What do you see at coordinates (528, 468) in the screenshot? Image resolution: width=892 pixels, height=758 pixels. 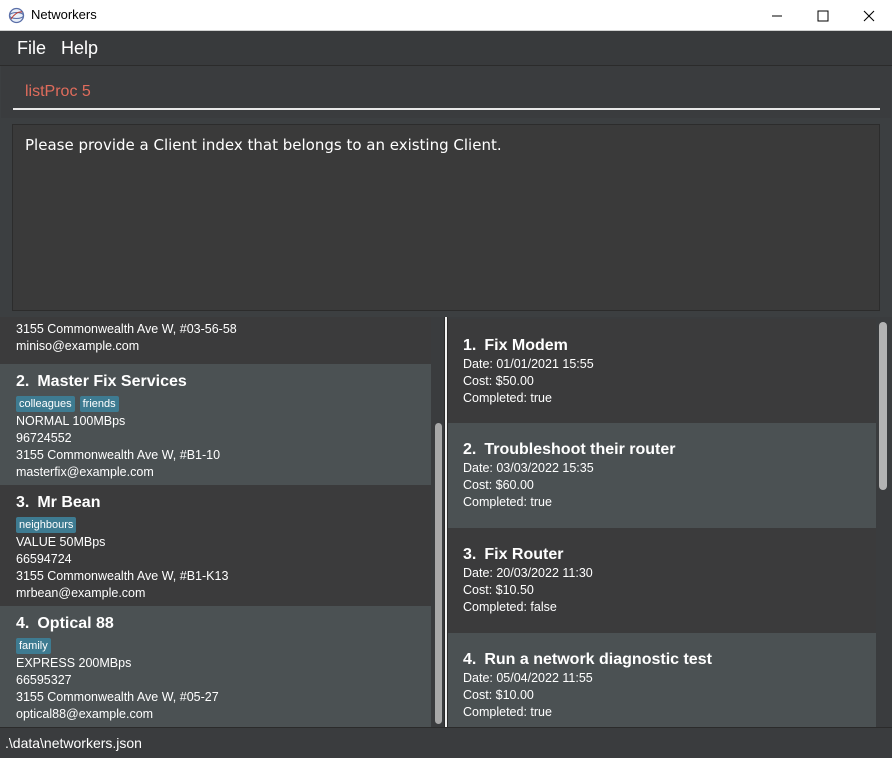 I see `task-date: Date: 03/03/2022 15:35` at bounding box center [528, 468].